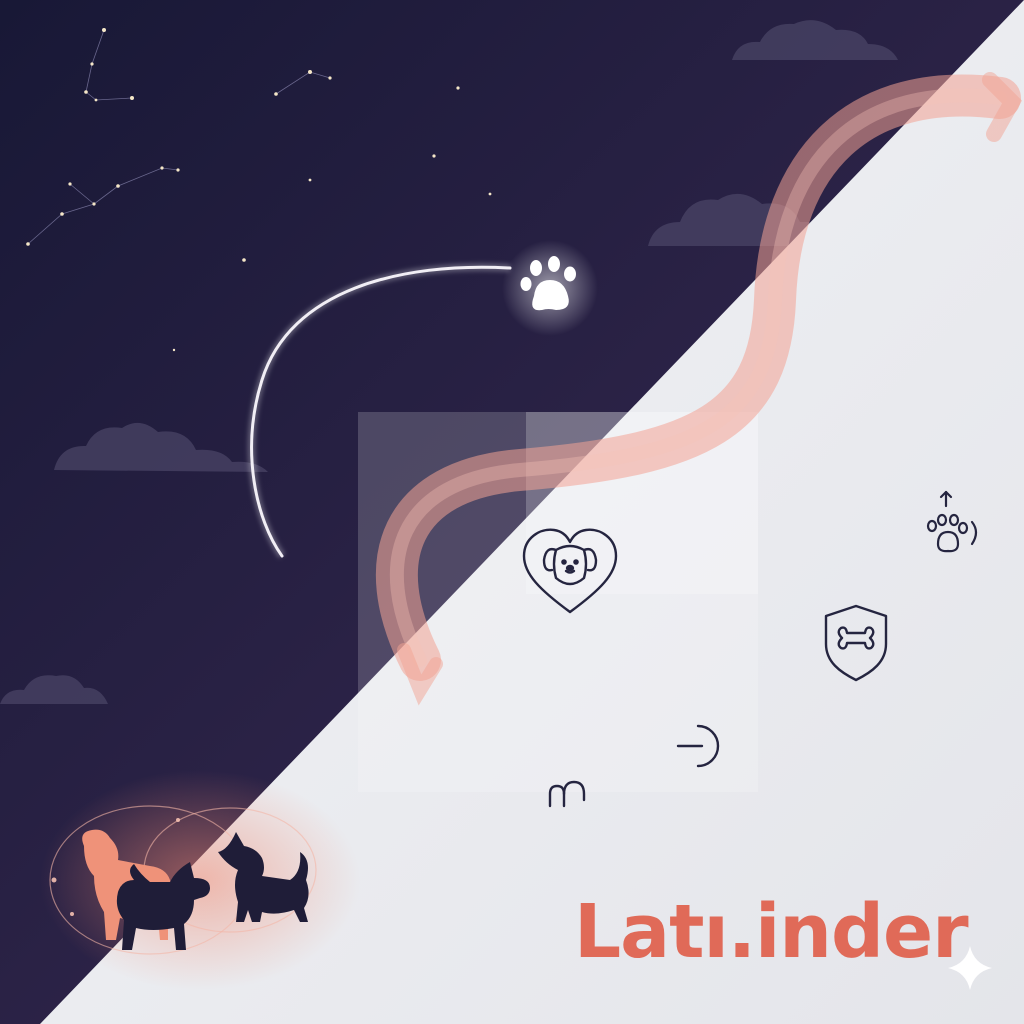 This screenshot has width=1024, height=1024. I want to click on paw-icon, so click(550, 288).